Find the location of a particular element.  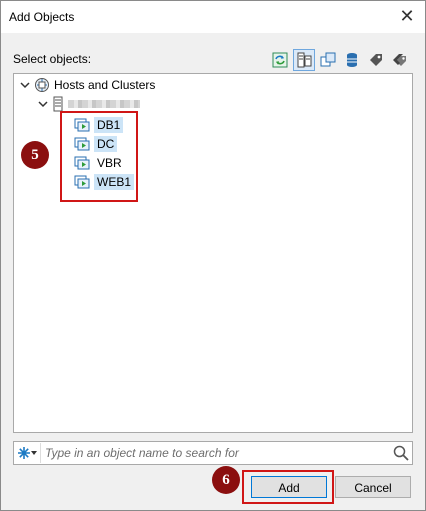

search-input is located at coordinates (215, 453).